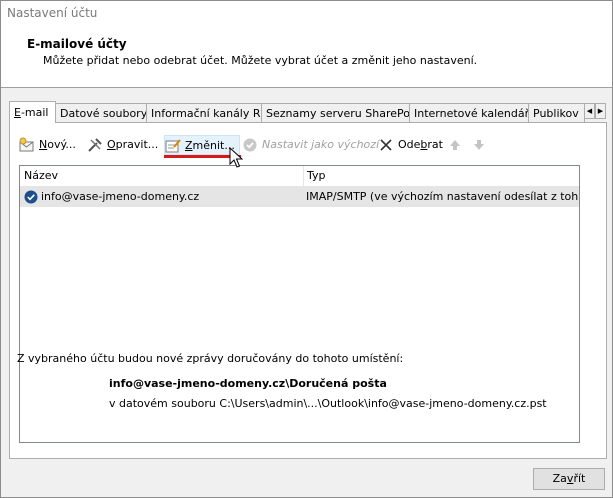 The image size is (613, 498). I want to click on repair-icon, so click(95, 145).